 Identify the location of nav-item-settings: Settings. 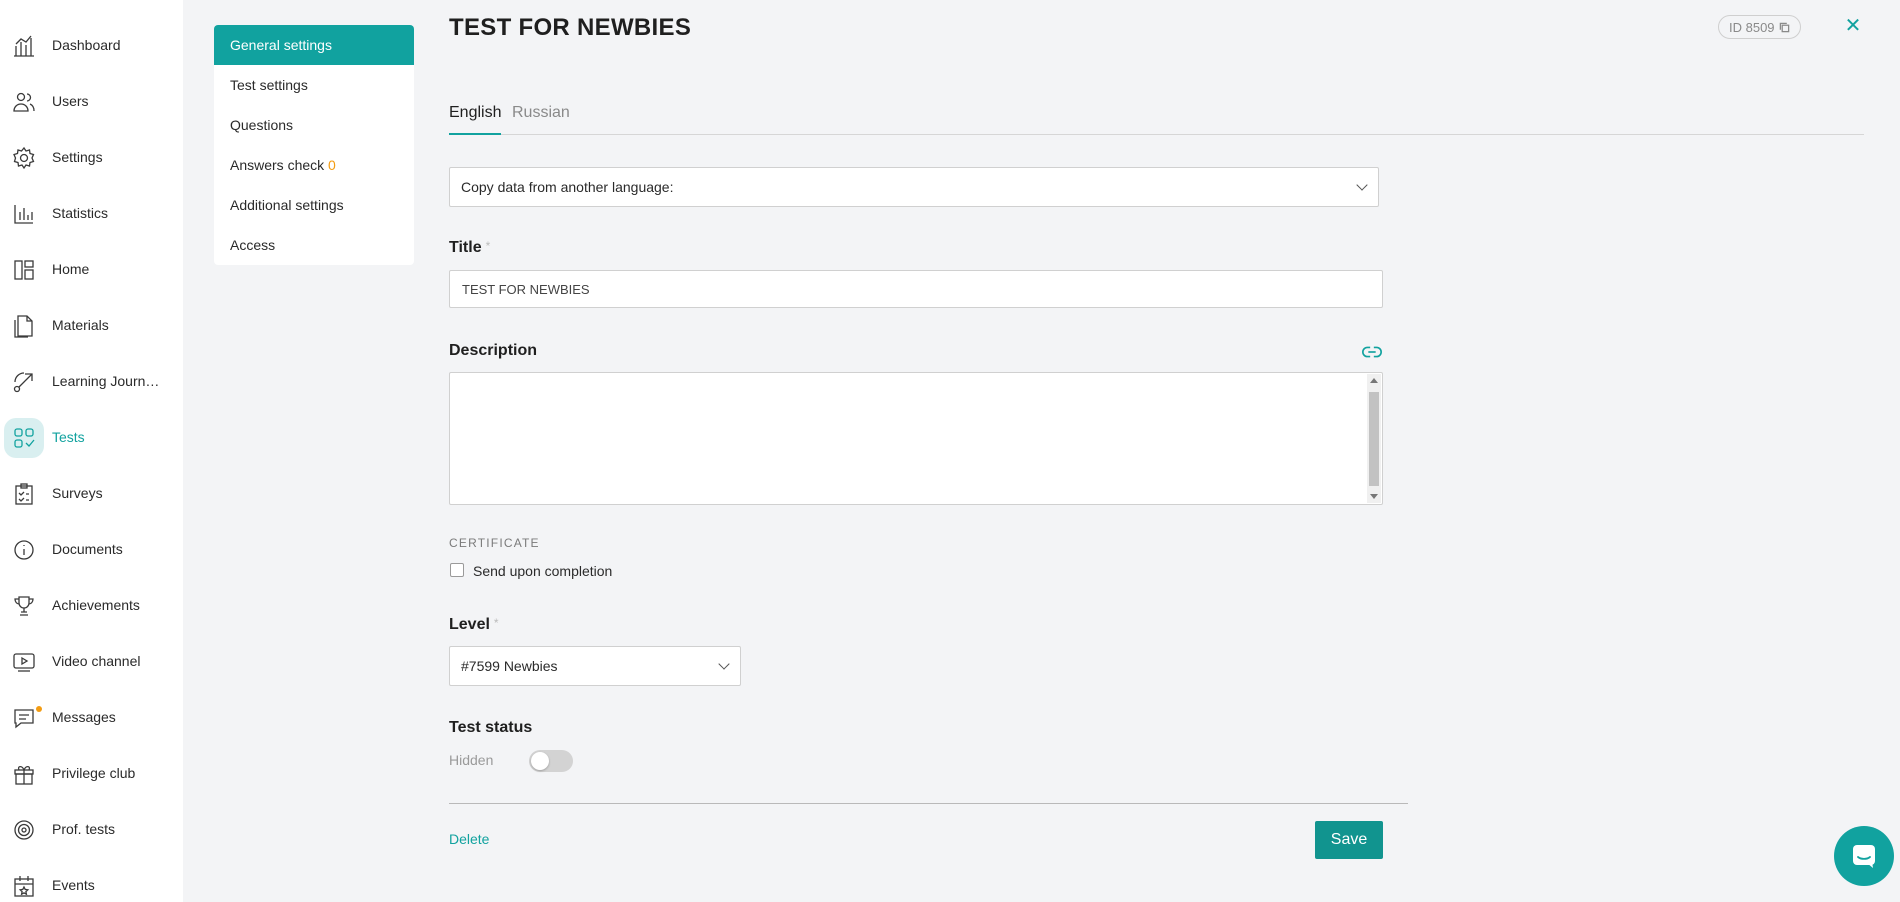
(91, 158).